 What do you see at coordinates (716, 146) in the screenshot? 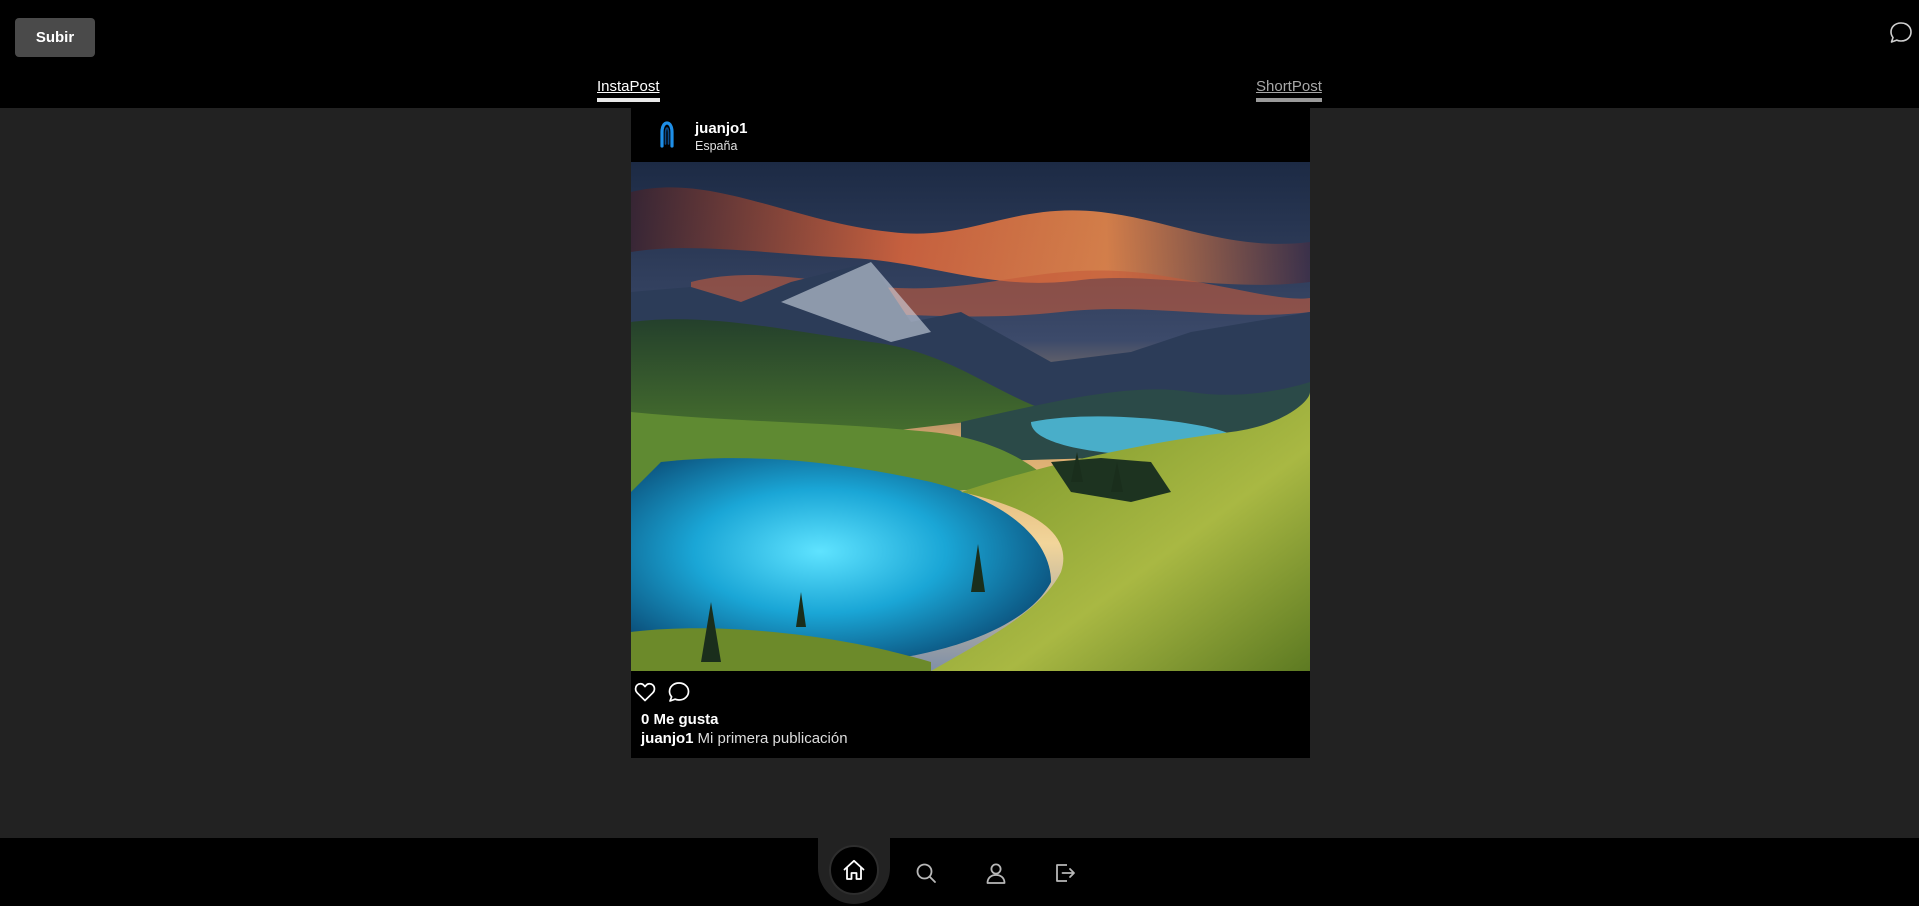
I see `post-location: España` at bounding box center [716, 146].